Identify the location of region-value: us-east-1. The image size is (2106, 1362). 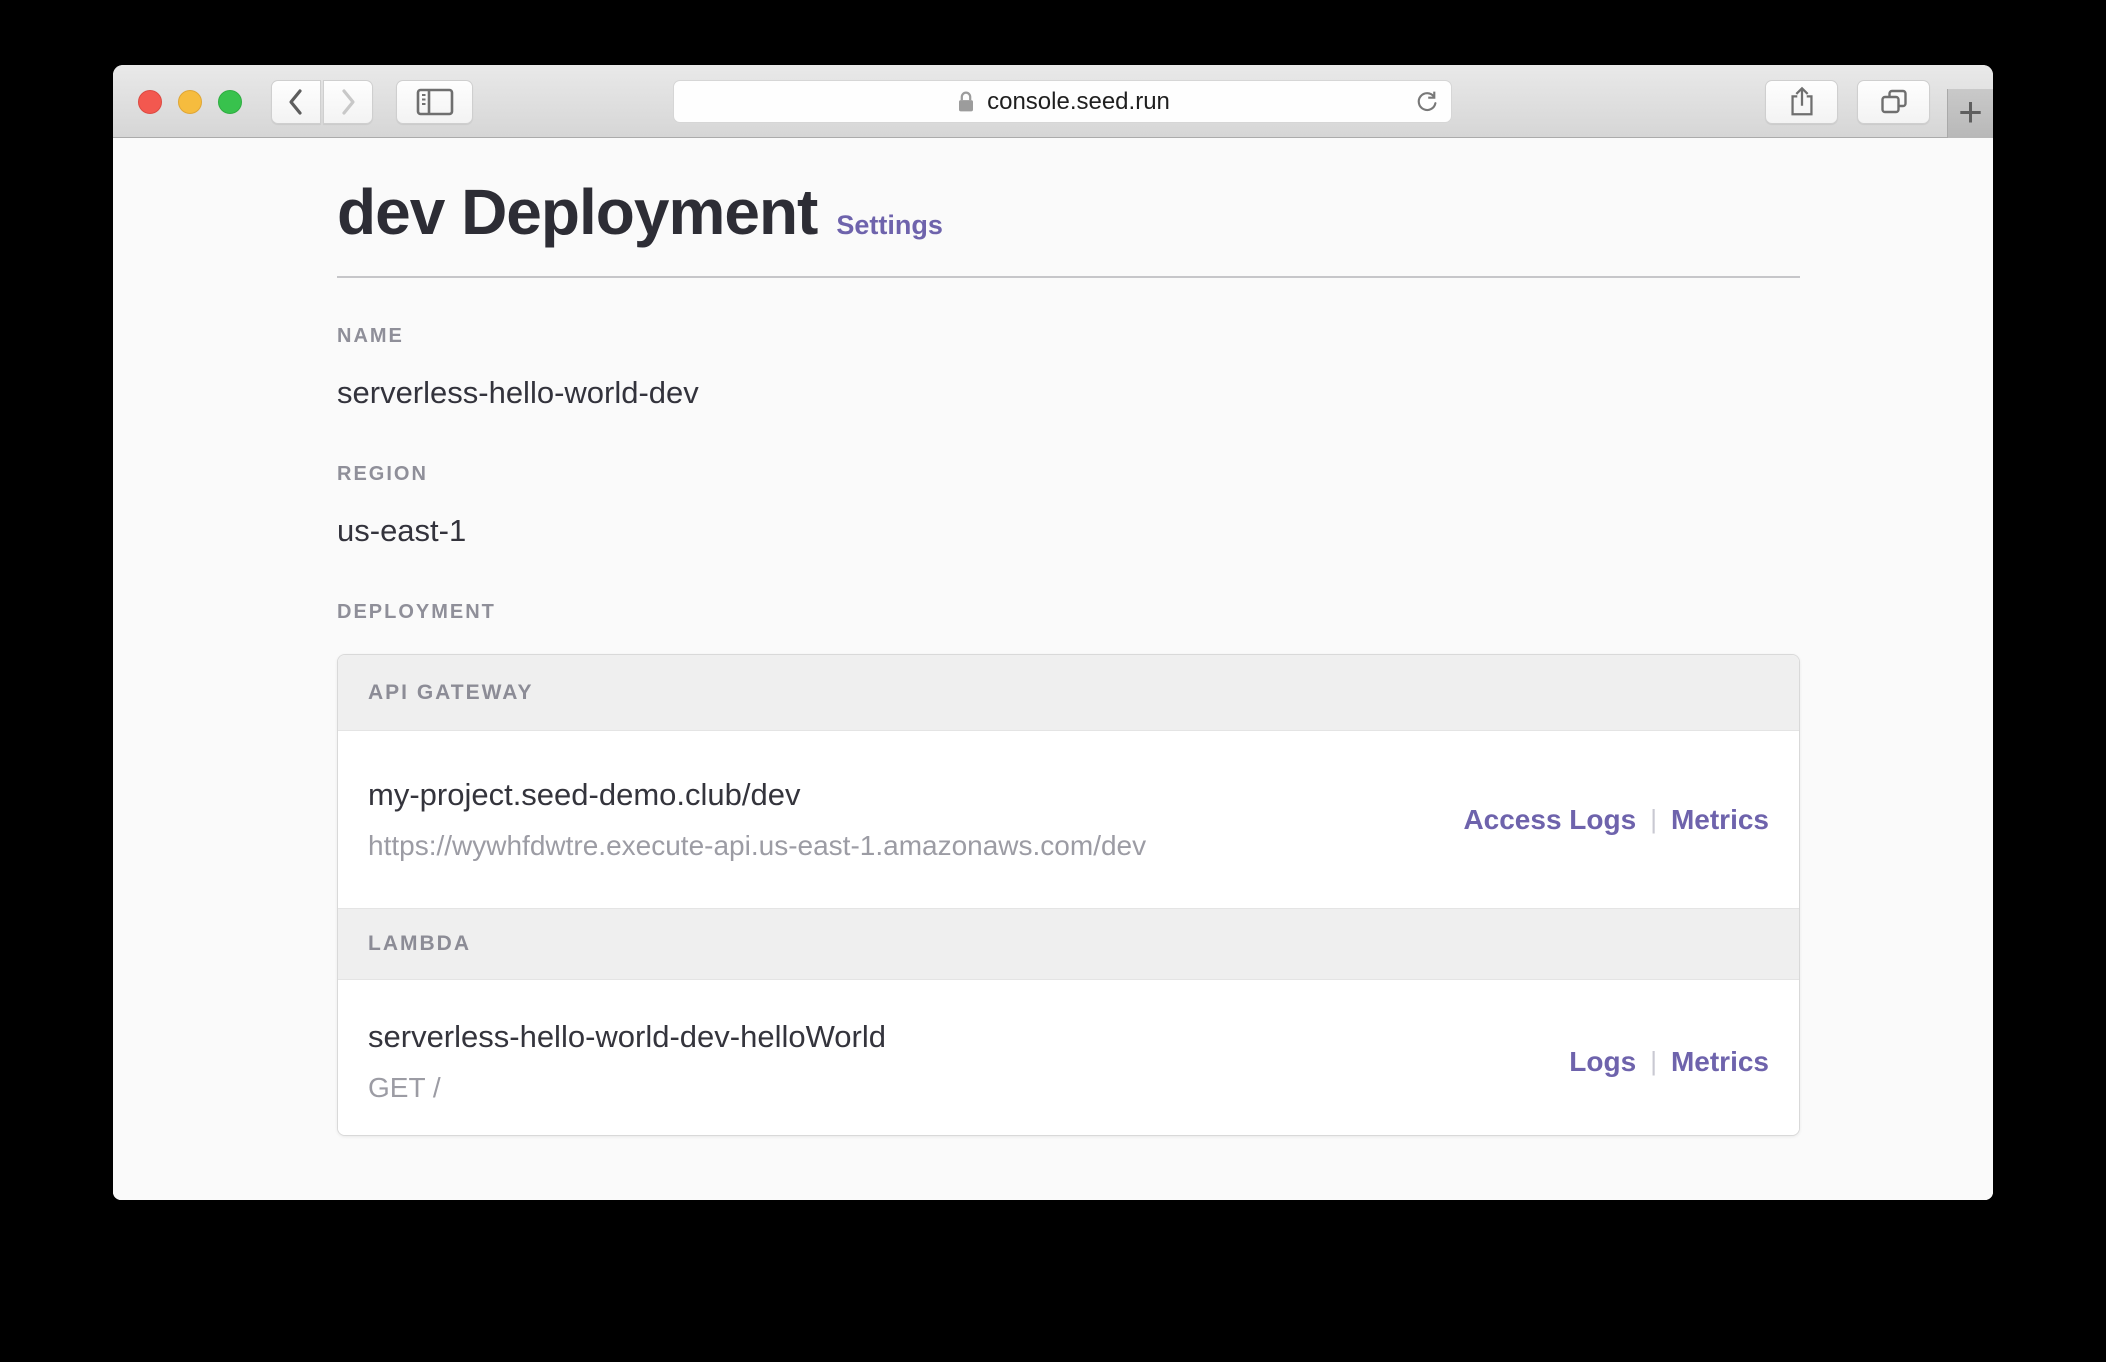
(402, 530).